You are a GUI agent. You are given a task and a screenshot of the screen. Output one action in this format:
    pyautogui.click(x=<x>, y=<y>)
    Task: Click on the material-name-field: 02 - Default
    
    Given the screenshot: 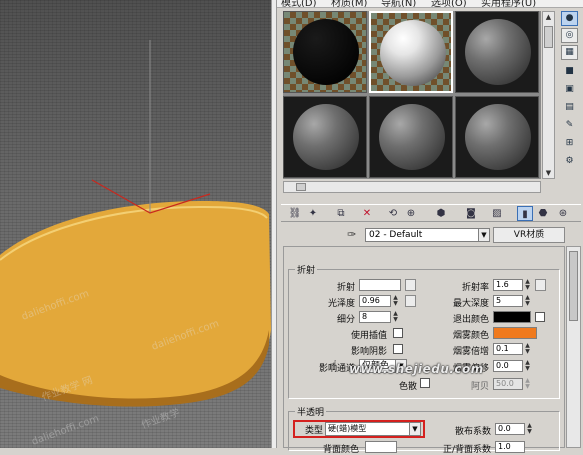 What is the action you would take?
    pyautogui.click(x=422, y=235)
    